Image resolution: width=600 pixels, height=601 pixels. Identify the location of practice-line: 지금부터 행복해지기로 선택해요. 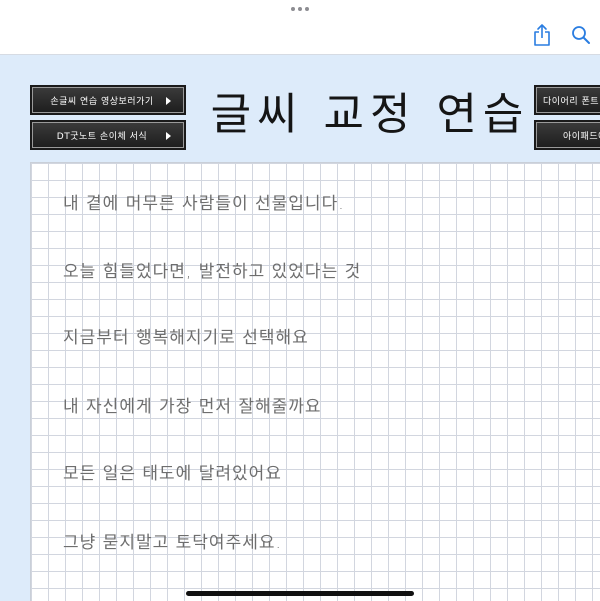
(186, 338).